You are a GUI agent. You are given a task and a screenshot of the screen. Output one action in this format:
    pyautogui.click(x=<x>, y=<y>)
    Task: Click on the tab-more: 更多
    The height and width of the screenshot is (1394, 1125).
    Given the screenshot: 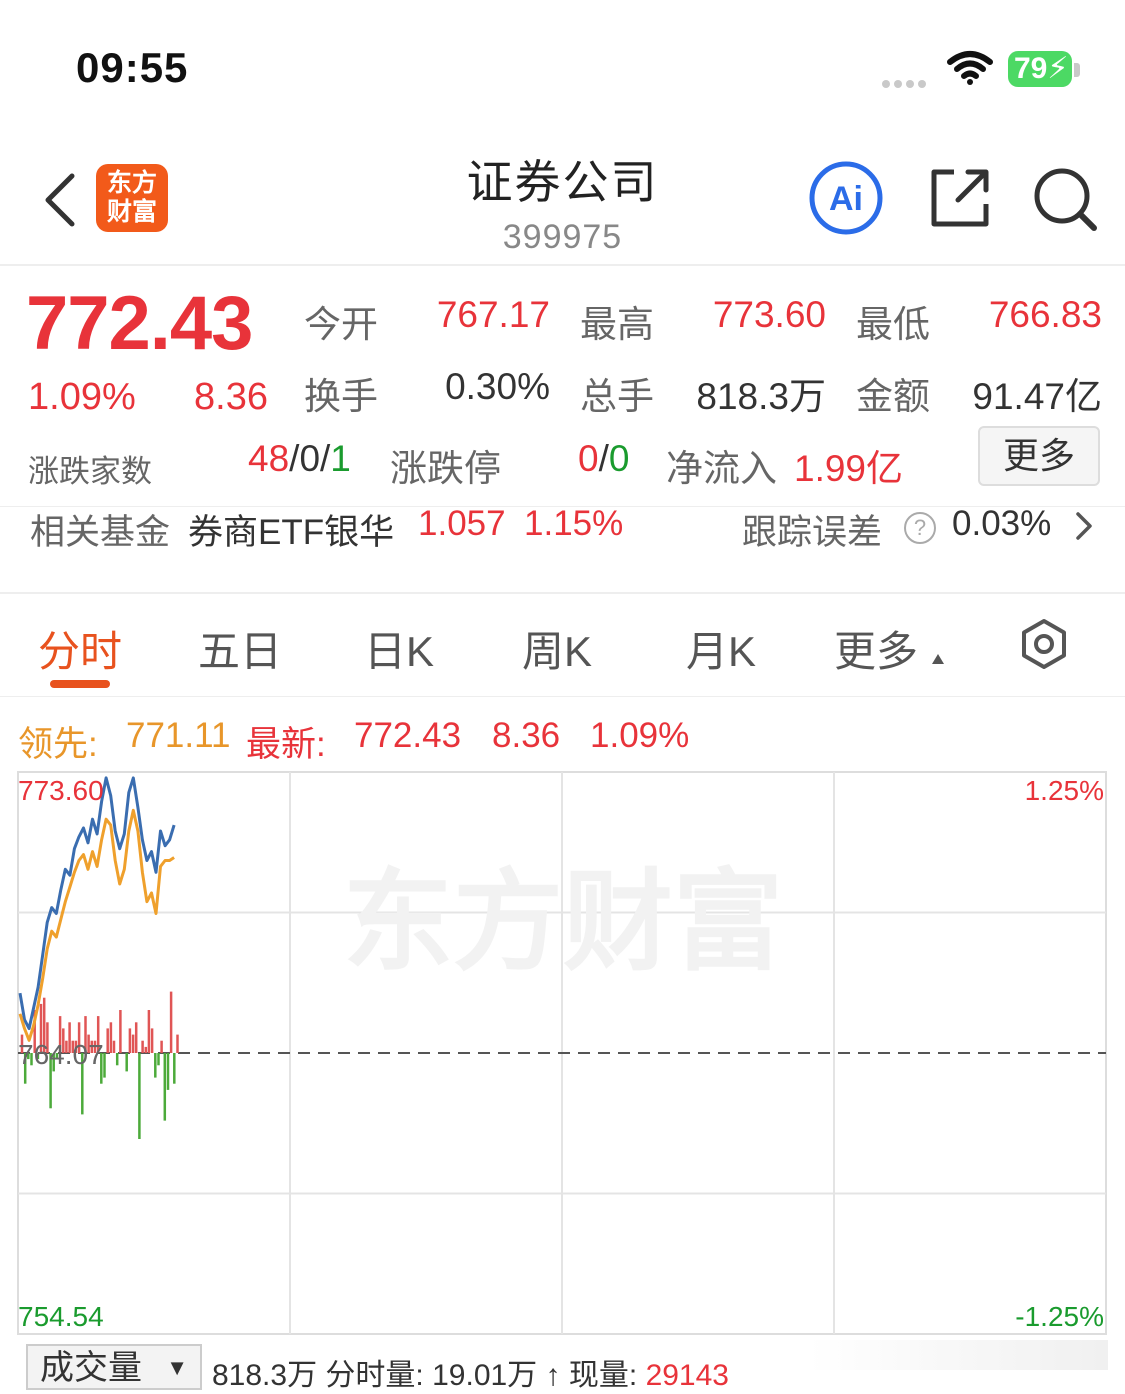 What is the action you would take?
    pyautogui.click(x=876, y=648)
    